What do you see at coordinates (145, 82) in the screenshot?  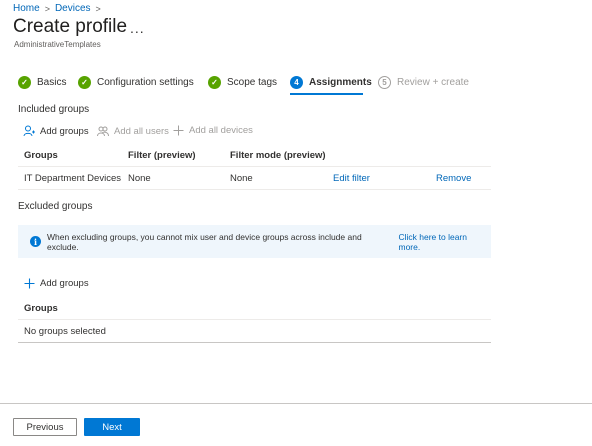 I see `step-label: Configuration settings` at bounding box center [145, 82].